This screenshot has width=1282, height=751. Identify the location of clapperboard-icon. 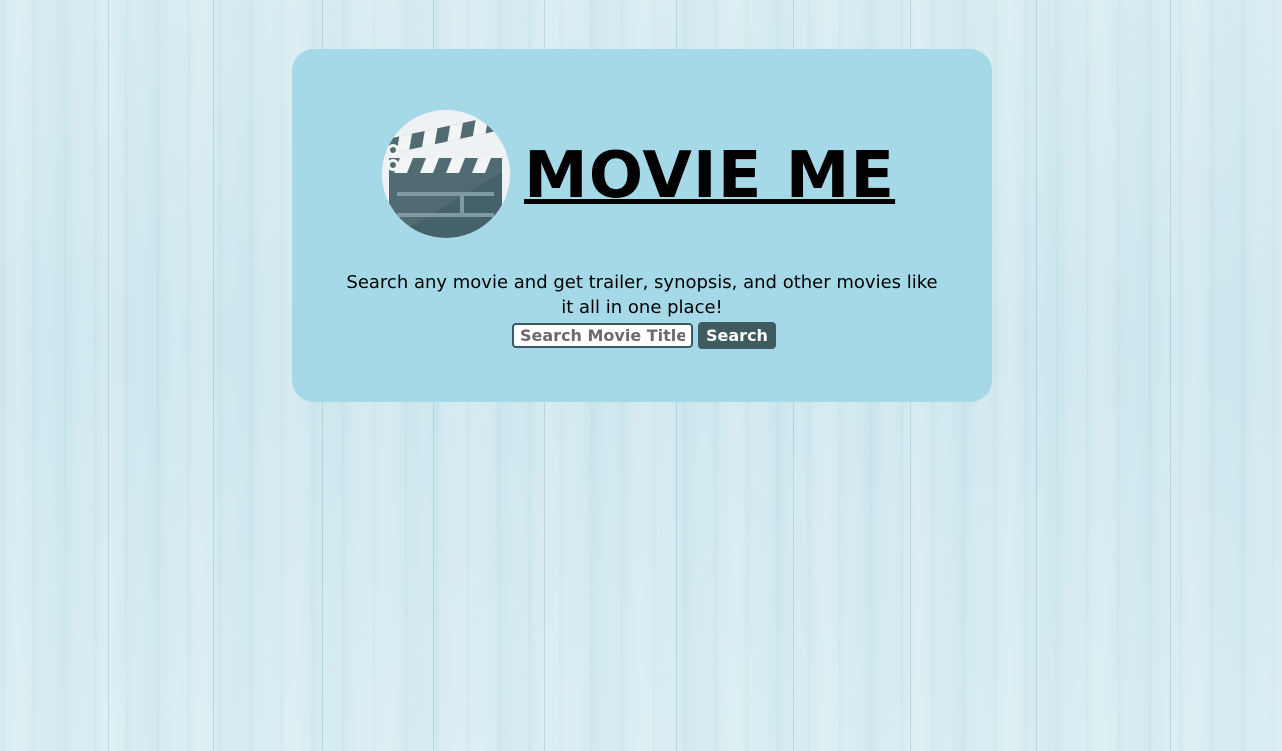
(446, 173).